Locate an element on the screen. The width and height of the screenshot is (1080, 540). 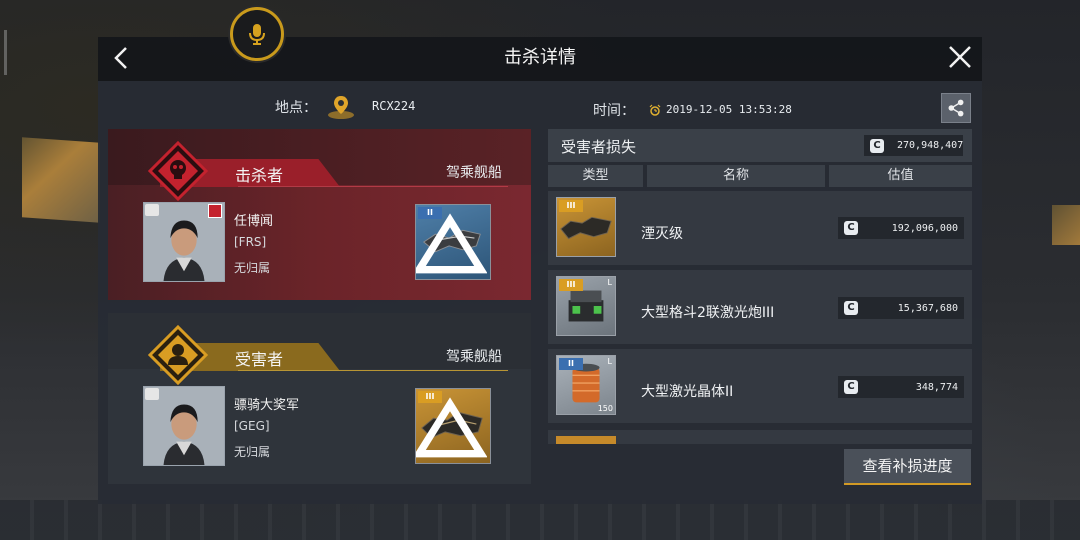
share-icon is located at coordinates (956, 108).